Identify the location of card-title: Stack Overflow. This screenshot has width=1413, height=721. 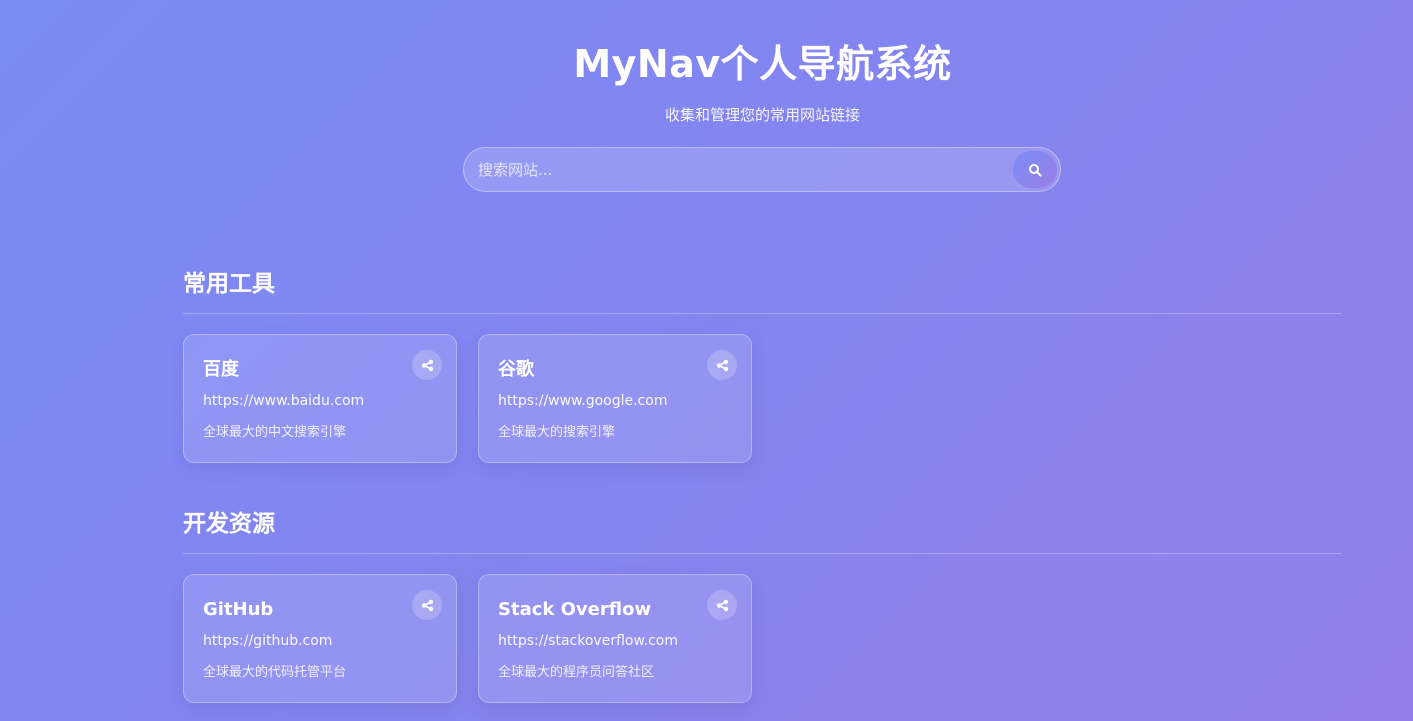
(575, 609).